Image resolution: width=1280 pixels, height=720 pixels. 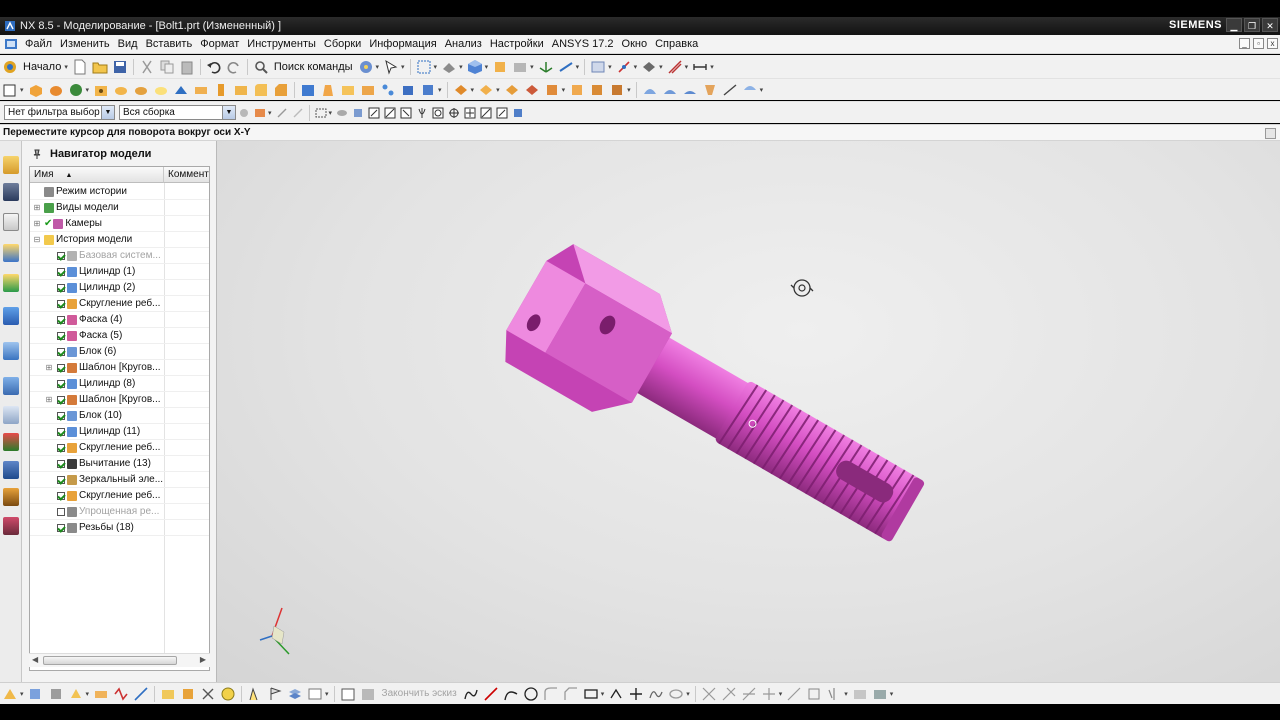 I want to click on groove-icon, so click(x=221, y=90).